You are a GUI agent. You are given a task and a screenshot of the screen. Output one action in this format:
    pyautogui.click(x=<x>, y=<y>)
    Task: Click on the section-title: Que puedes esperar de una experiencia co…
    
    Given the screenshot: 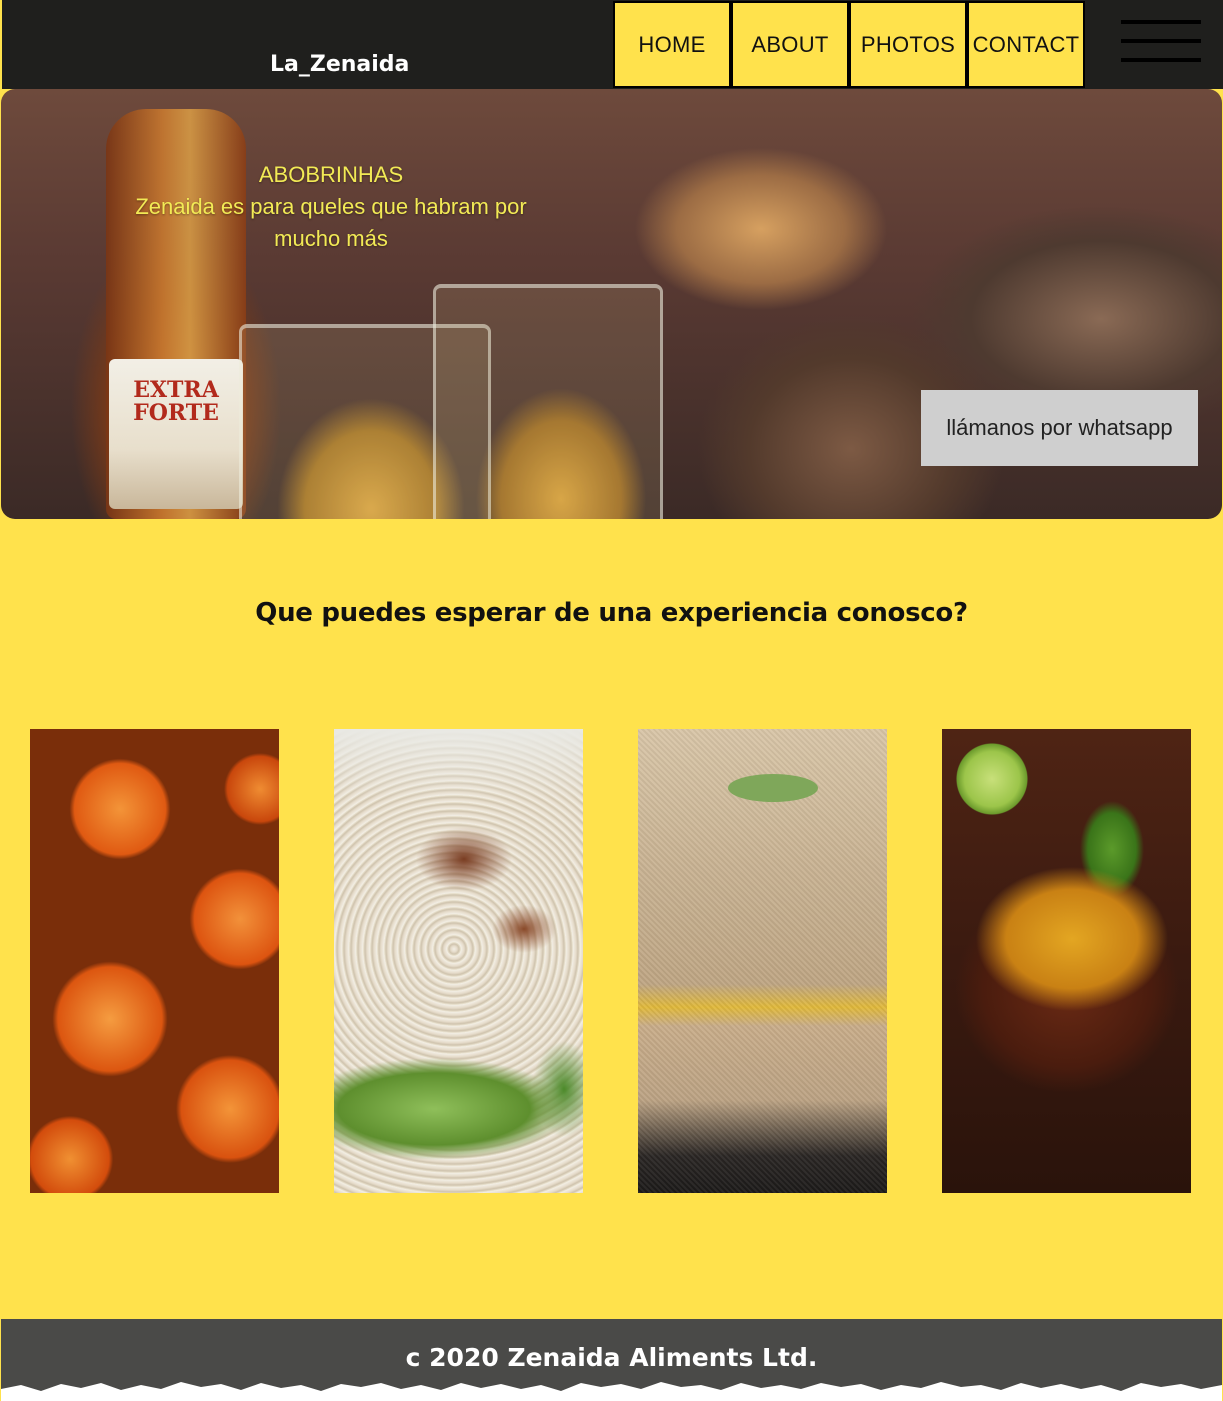 What is the action you would take?
    pyautogui.click(x=611, y=613)
    